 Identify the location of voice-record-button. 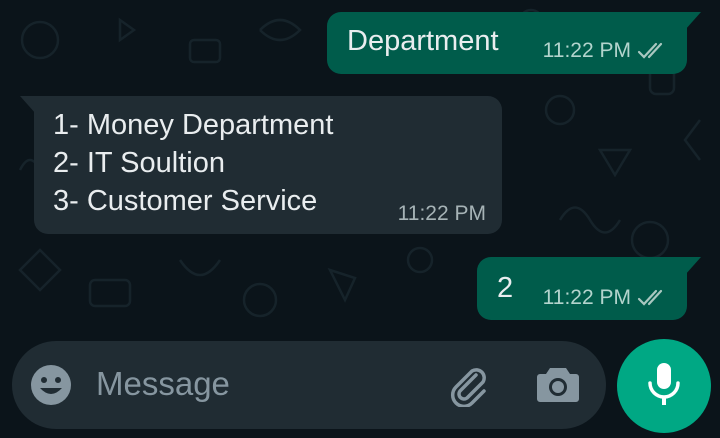
(664, 386).